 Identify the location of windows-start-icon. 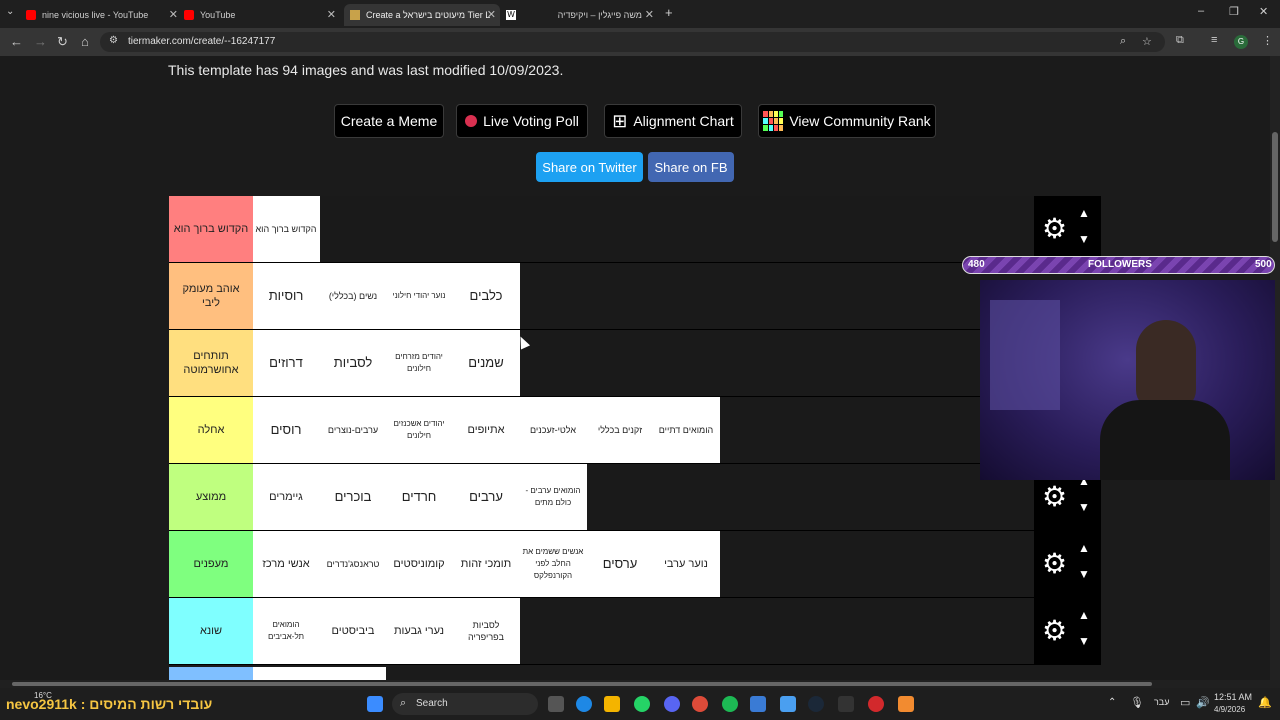
(375, 704).